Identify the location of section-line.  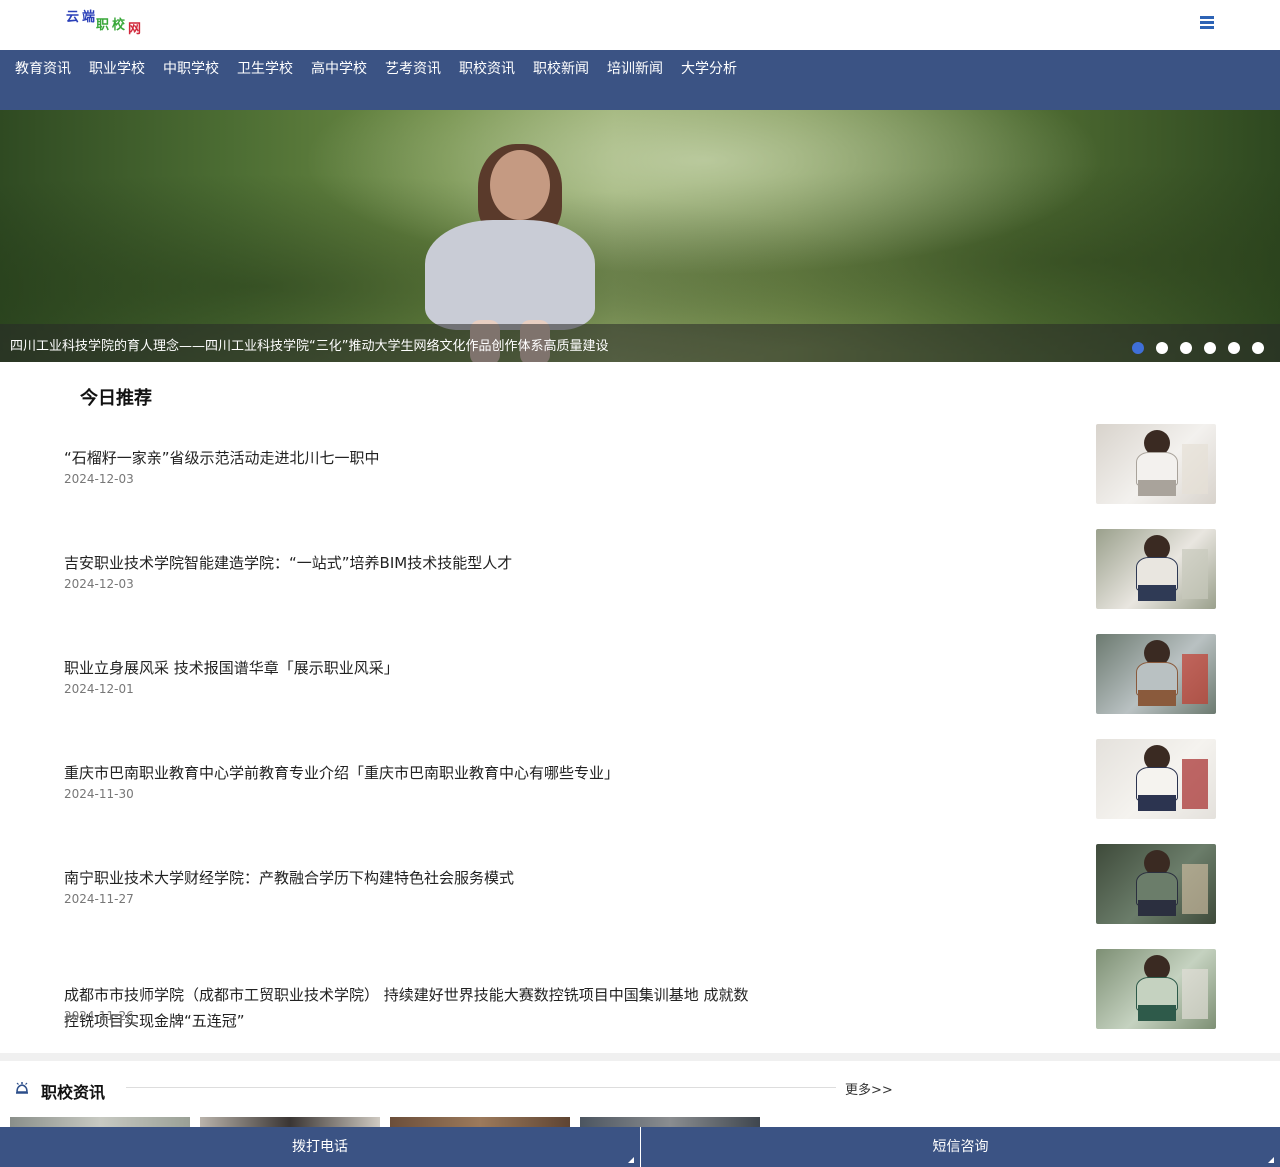
(481, 1087).